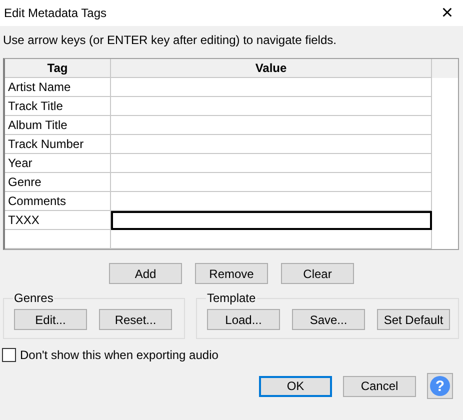 The height and width of the screenshot is (420, 463). Describe the element at coordinates (58, 144) in the screenshot. I see `tag-cell: Track Number` at that location.